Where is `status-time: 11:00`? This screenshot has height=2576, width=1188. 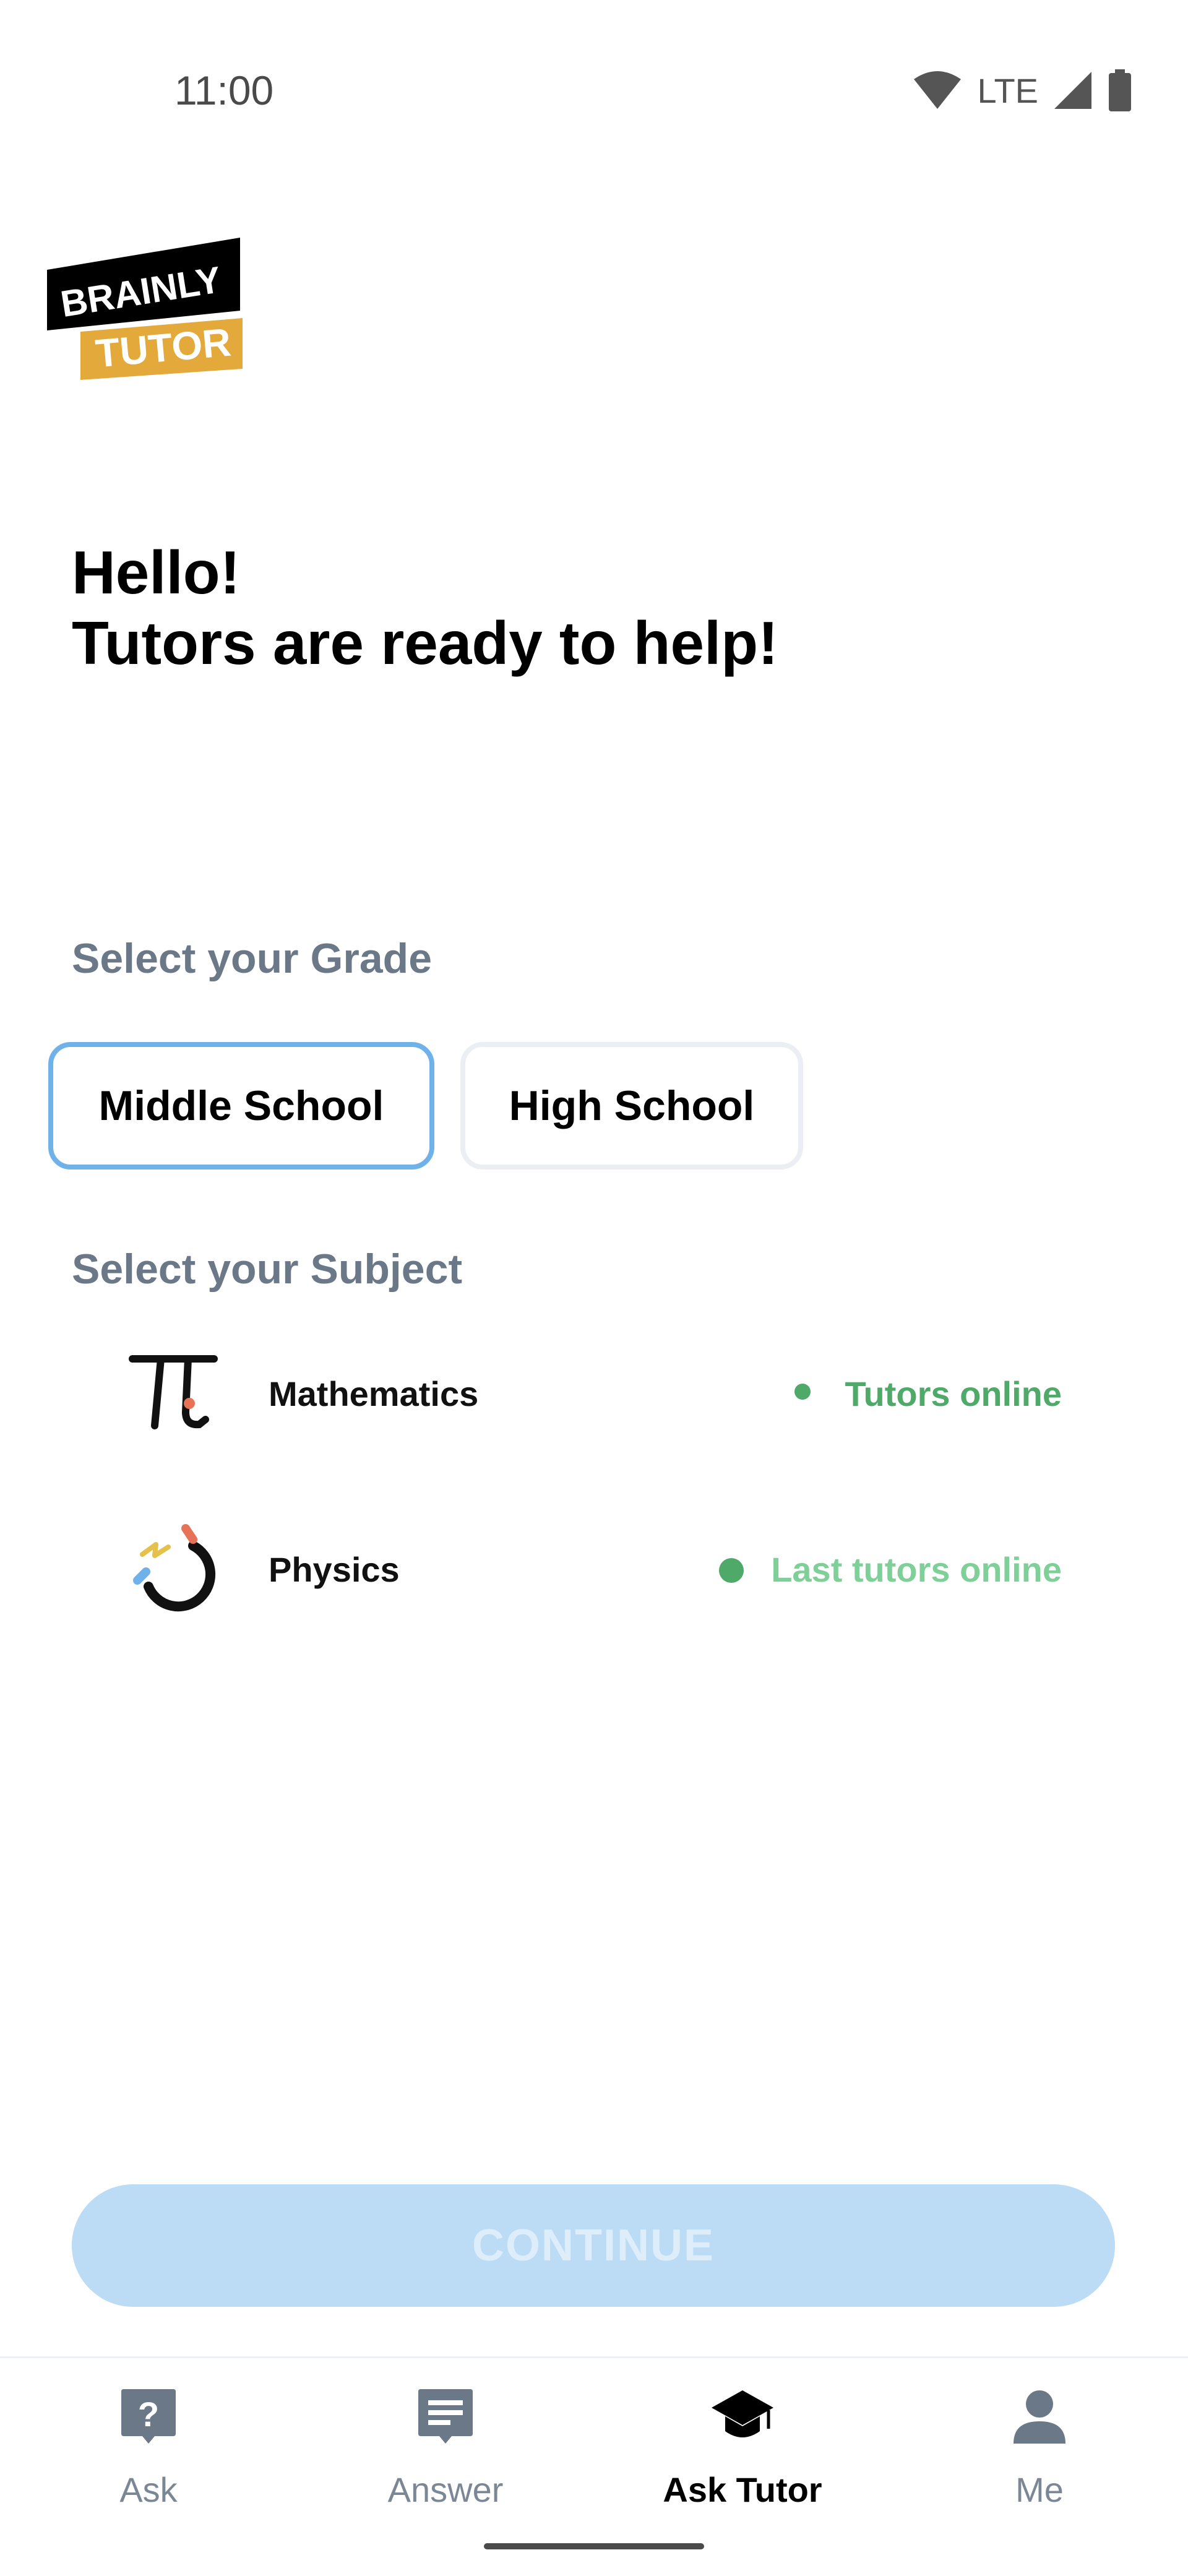
status-time: 11:00 is located at coordinates (224, 90).